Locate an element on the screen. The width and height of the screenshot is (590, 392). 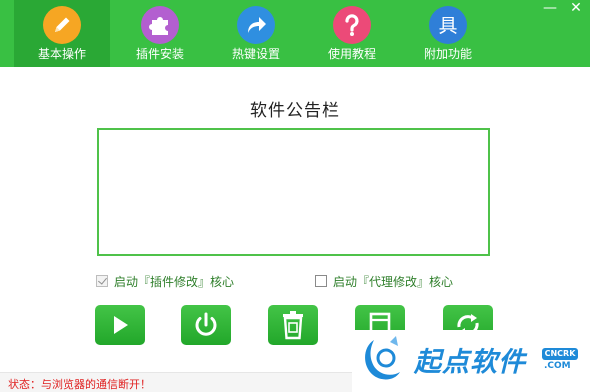
watermark: 起点软件 CNCRK .COM is located at coordinates (471, 361).